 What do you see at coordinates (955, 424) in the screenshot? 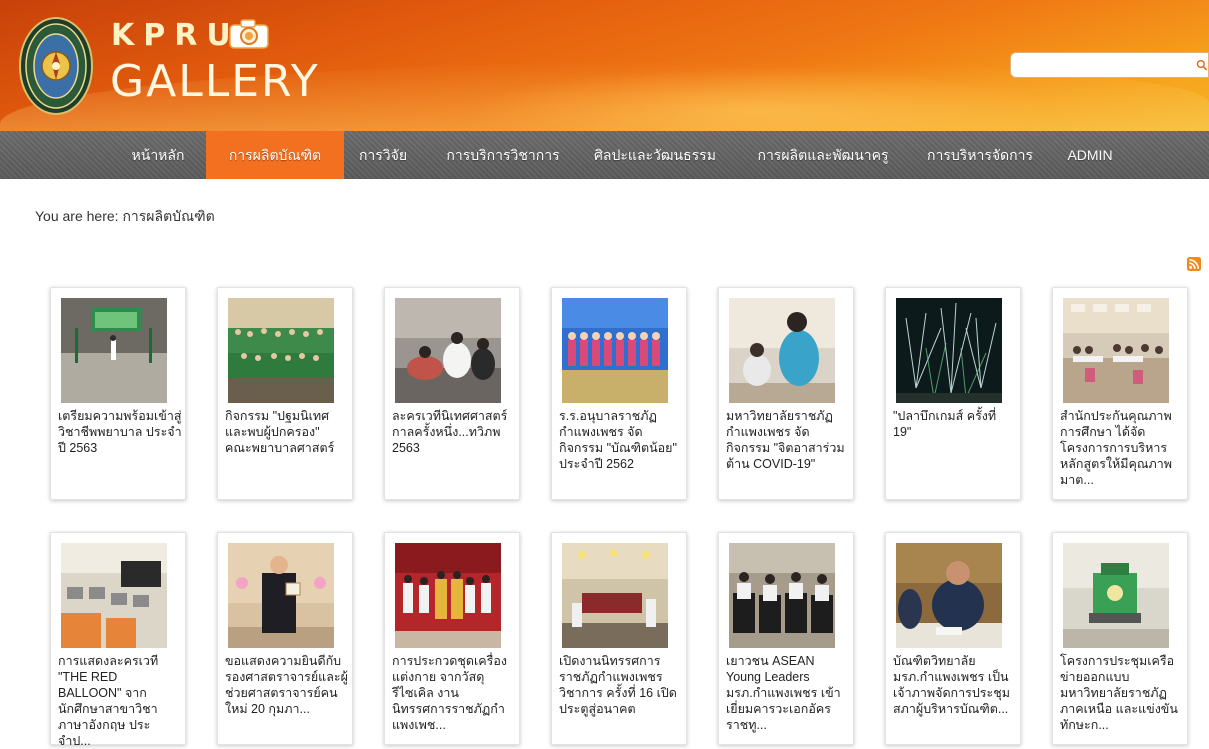
I see `gallery-caption: "ปลาบึกเกมส์ ครั้งที่ 19"` at bounding box center [955, 424].